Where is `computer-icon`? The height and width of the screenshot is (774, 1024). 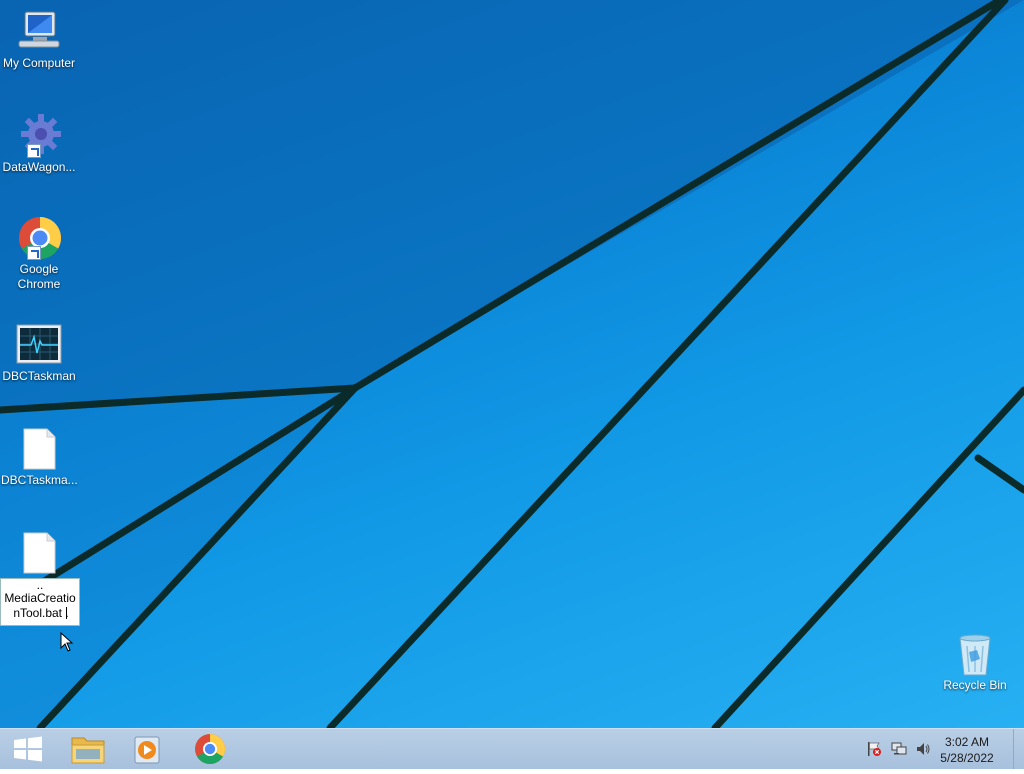 computer-icon is located at coordinates (39, 32).